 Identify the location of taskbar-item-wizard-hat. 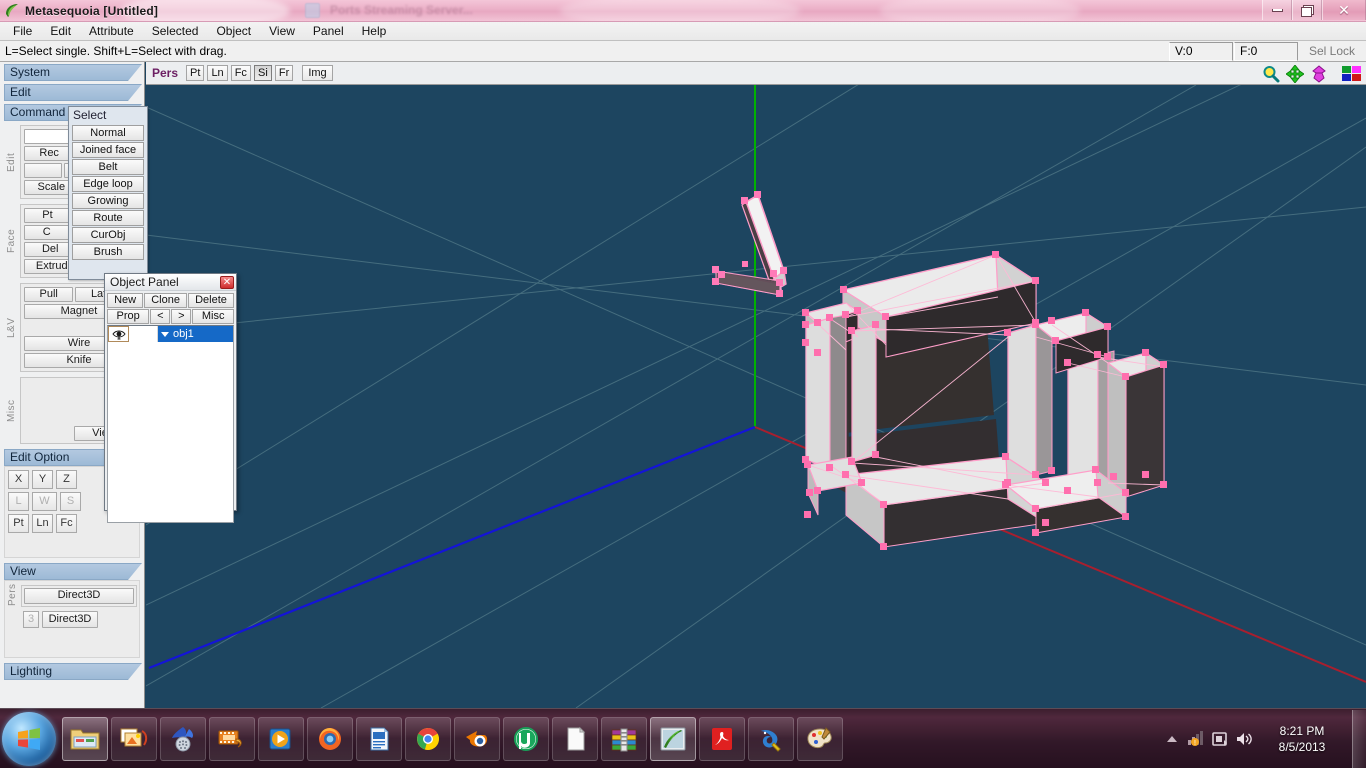
(183, 738).